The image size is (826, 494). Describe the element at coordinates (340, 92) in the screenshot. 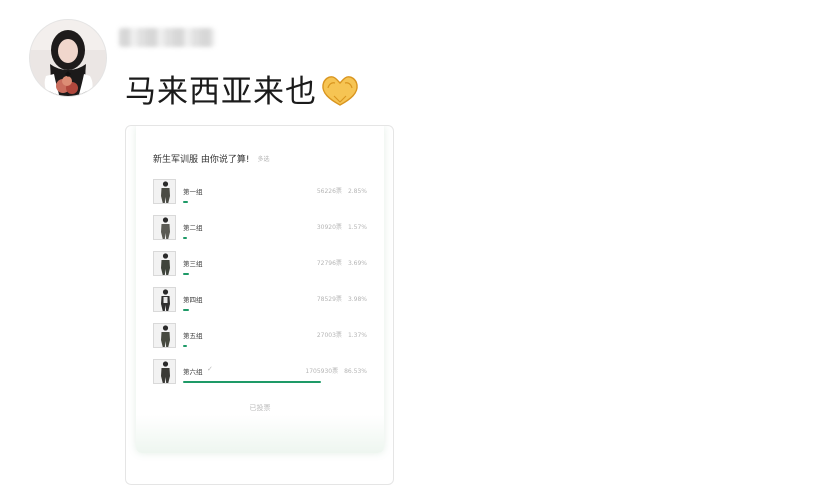

I see `heart-hands-icon` at that location.